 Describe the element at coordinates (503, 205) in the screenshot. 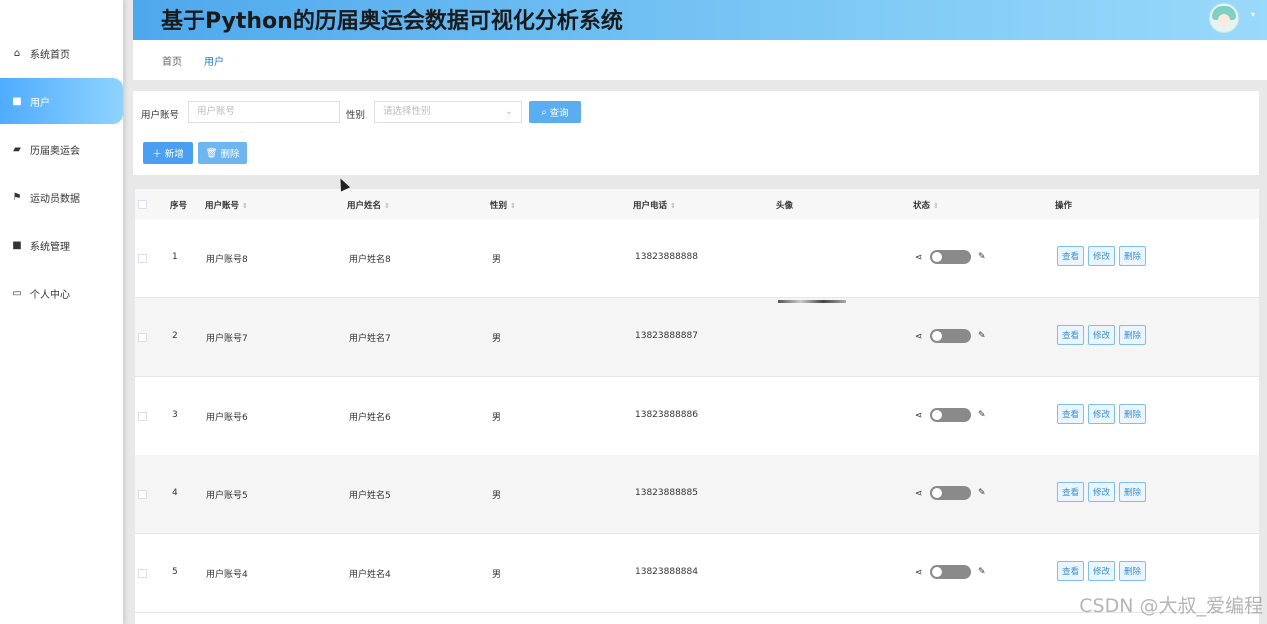

I see `col-gender: 性别 ⇕` at that location.